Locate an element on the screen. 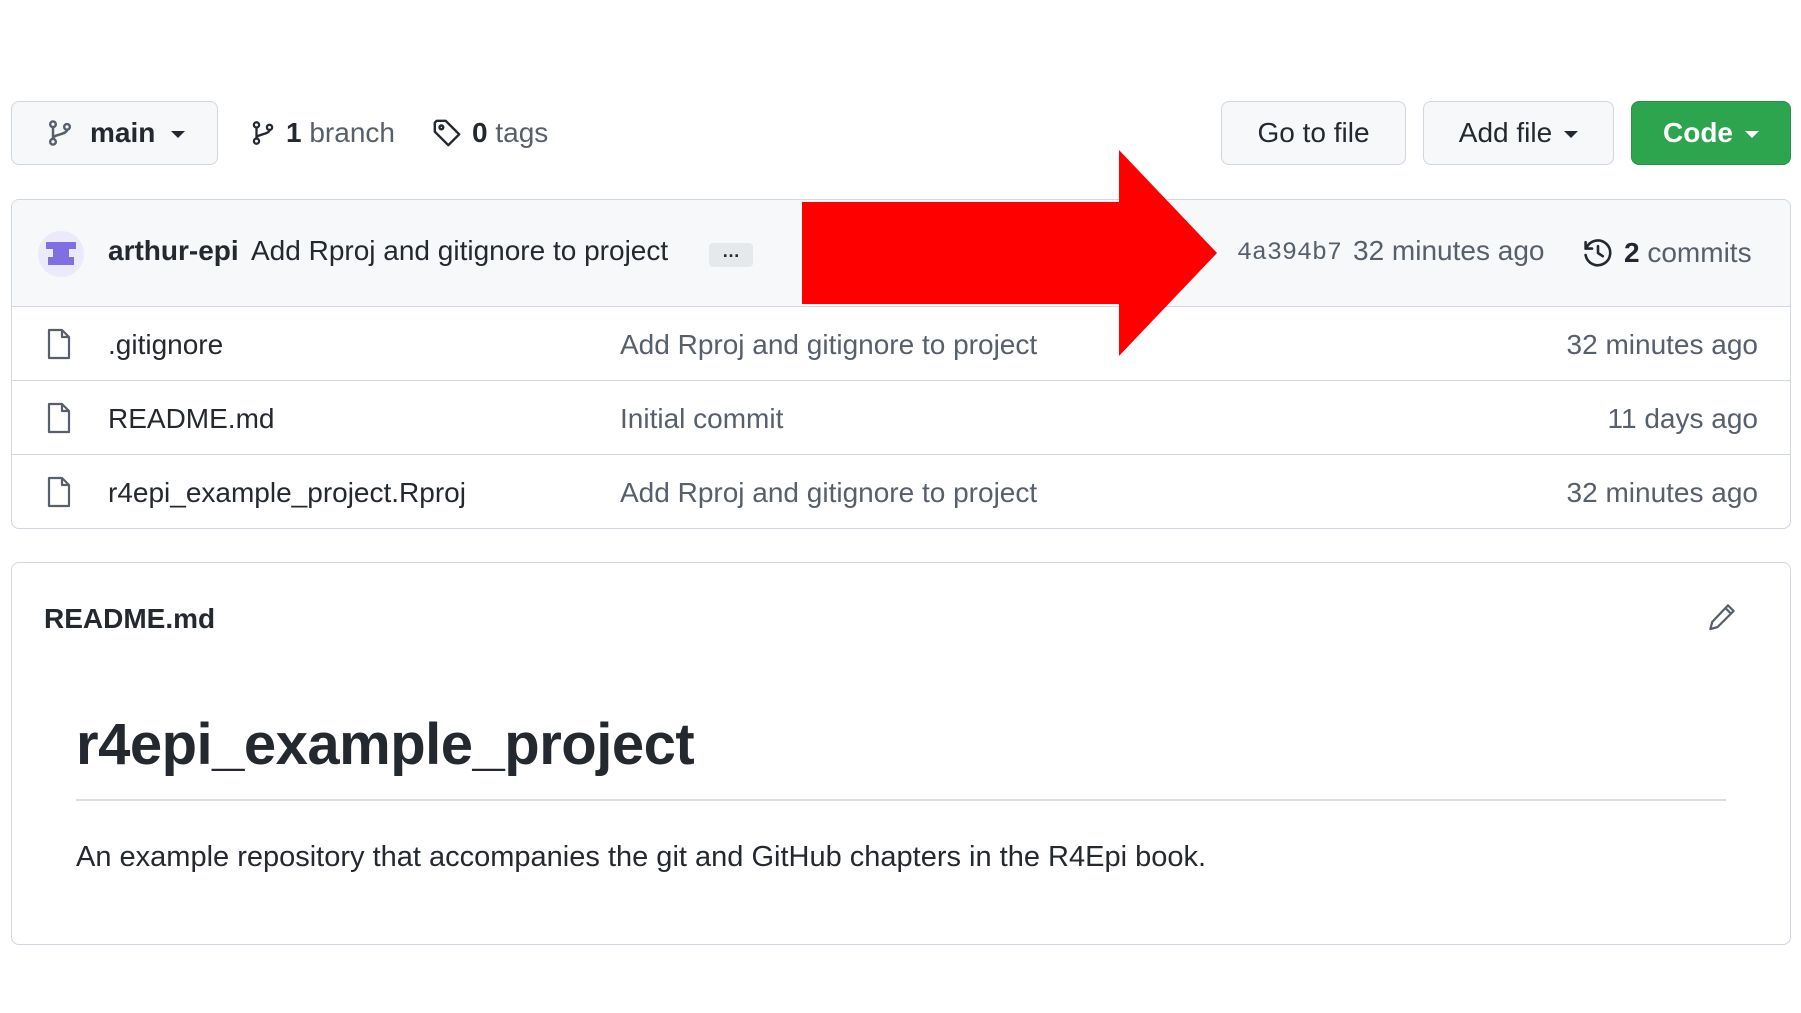  avatar is located at coordinates (61, 254).